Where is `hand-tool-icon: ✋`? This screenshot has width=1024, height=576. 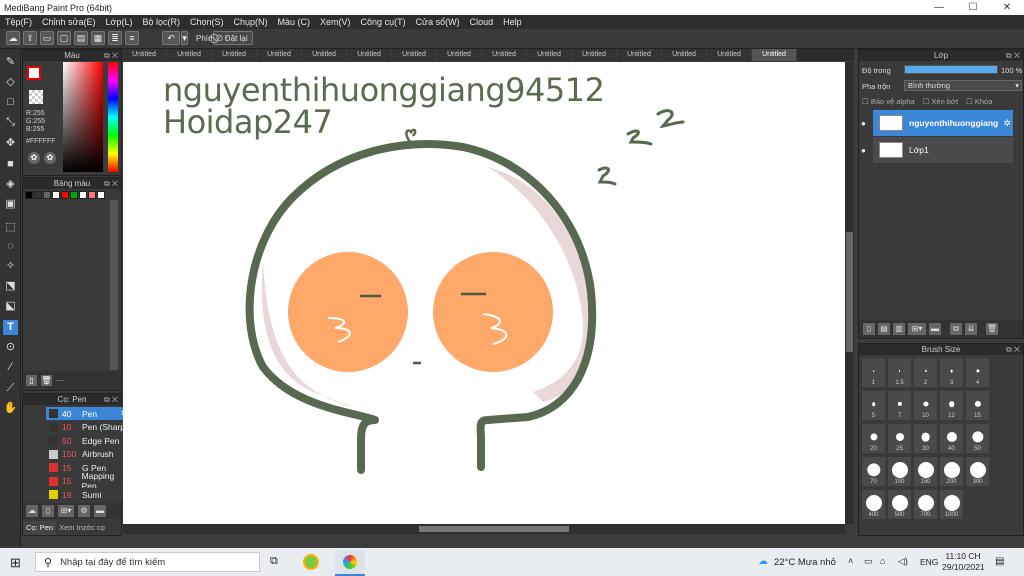 hand-tool-icon: ✋ is located at coordinates (10, 408).